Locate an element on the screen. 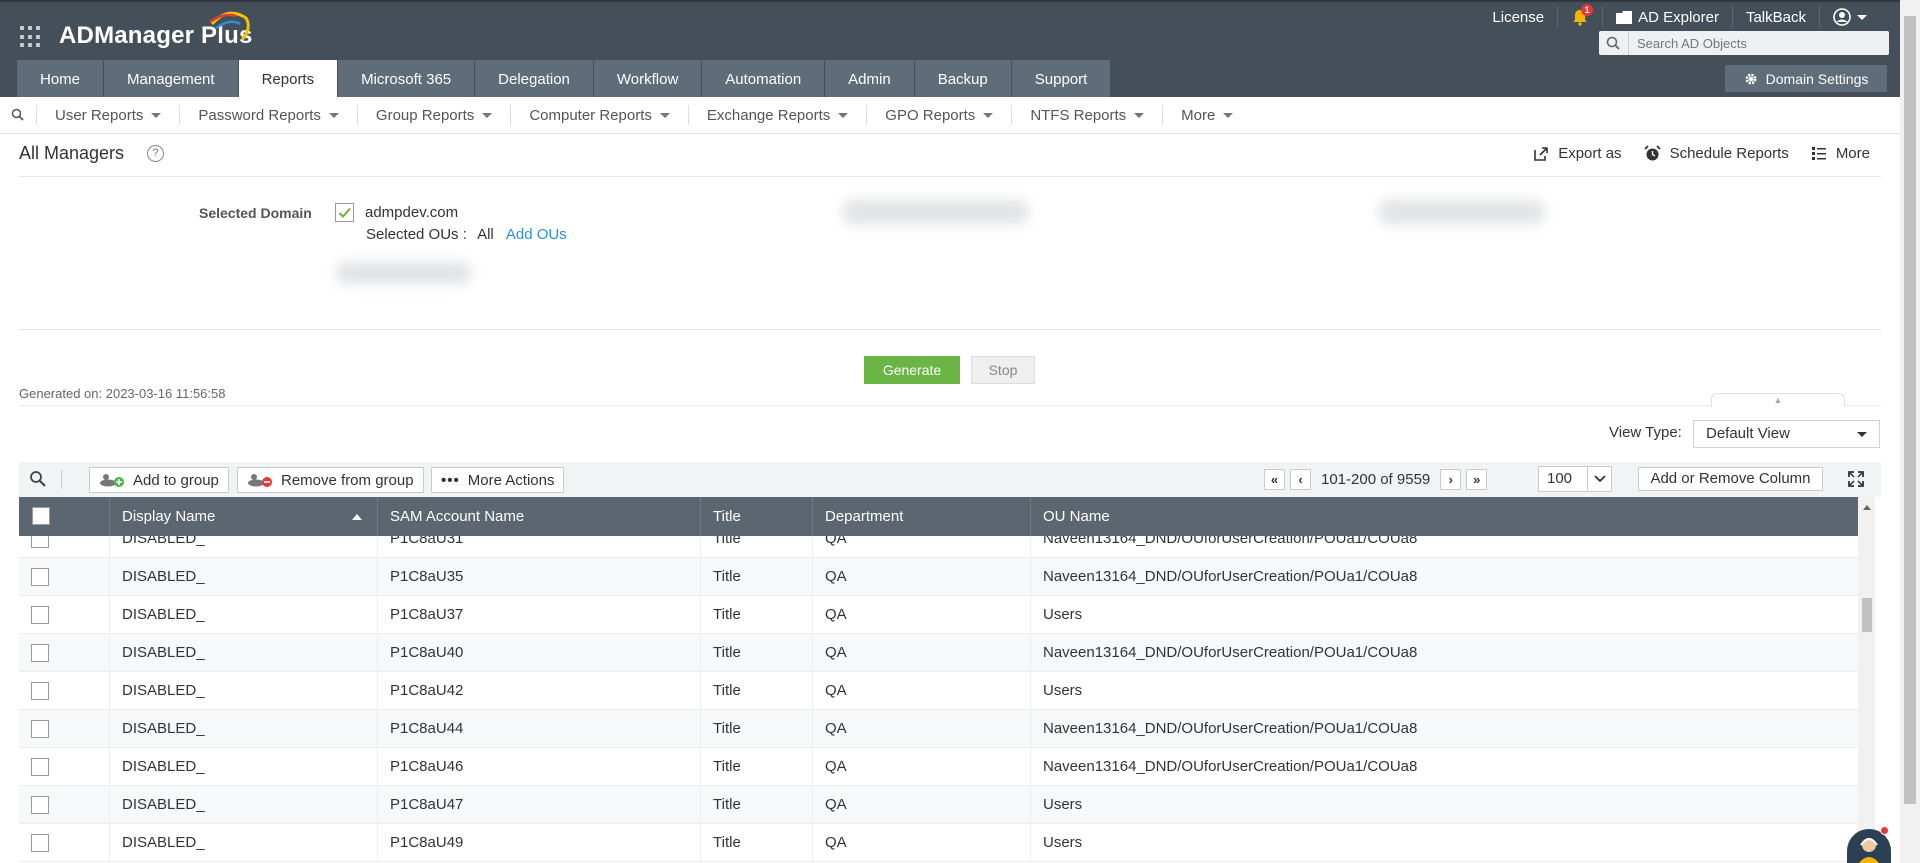  subnav-group-reports: Group Reports is located at coordinates (433, 115).